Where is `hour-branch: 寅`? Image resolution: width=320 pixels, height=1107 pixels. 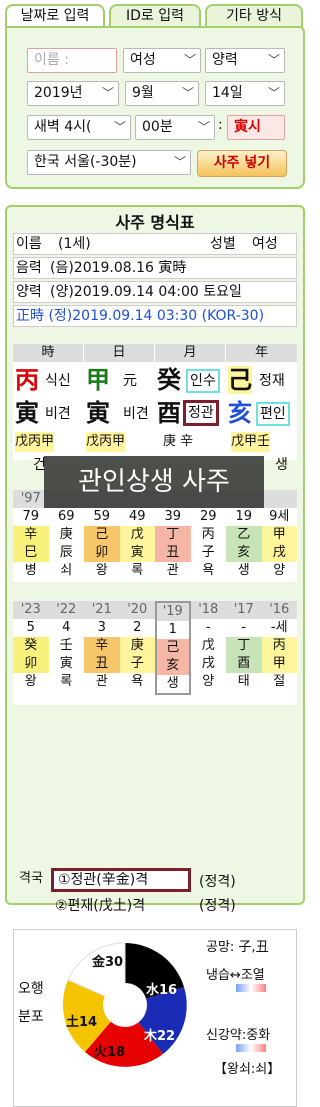 hour-branch: 寅 is located at coordinates (27, 413).